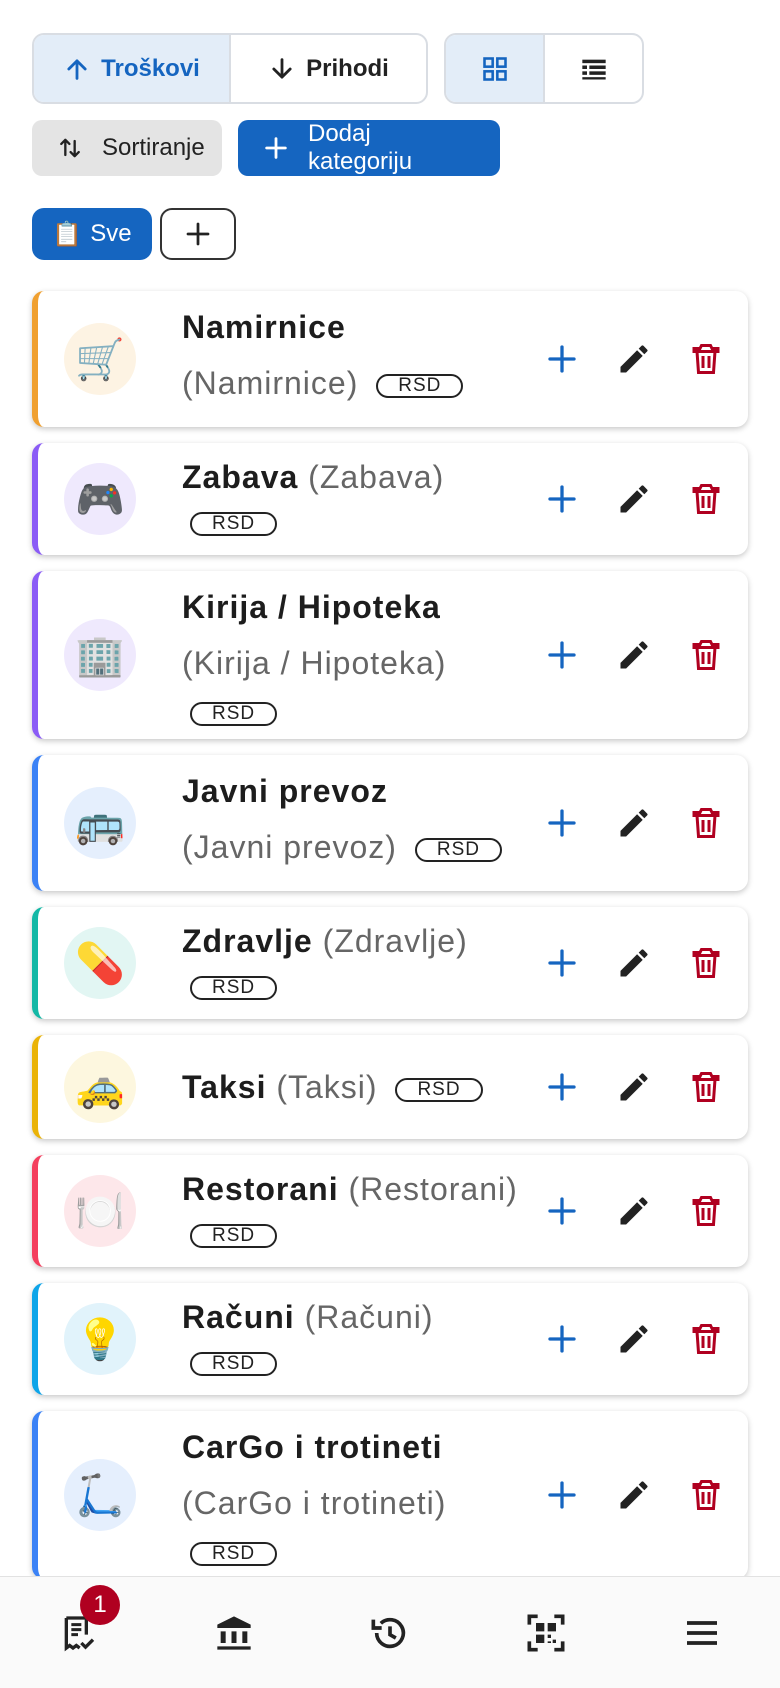  Describe the element at coordinates (314, 663) in the screenshot. I see `category-original-name: (Kirija / Hipoteka)` at that location.